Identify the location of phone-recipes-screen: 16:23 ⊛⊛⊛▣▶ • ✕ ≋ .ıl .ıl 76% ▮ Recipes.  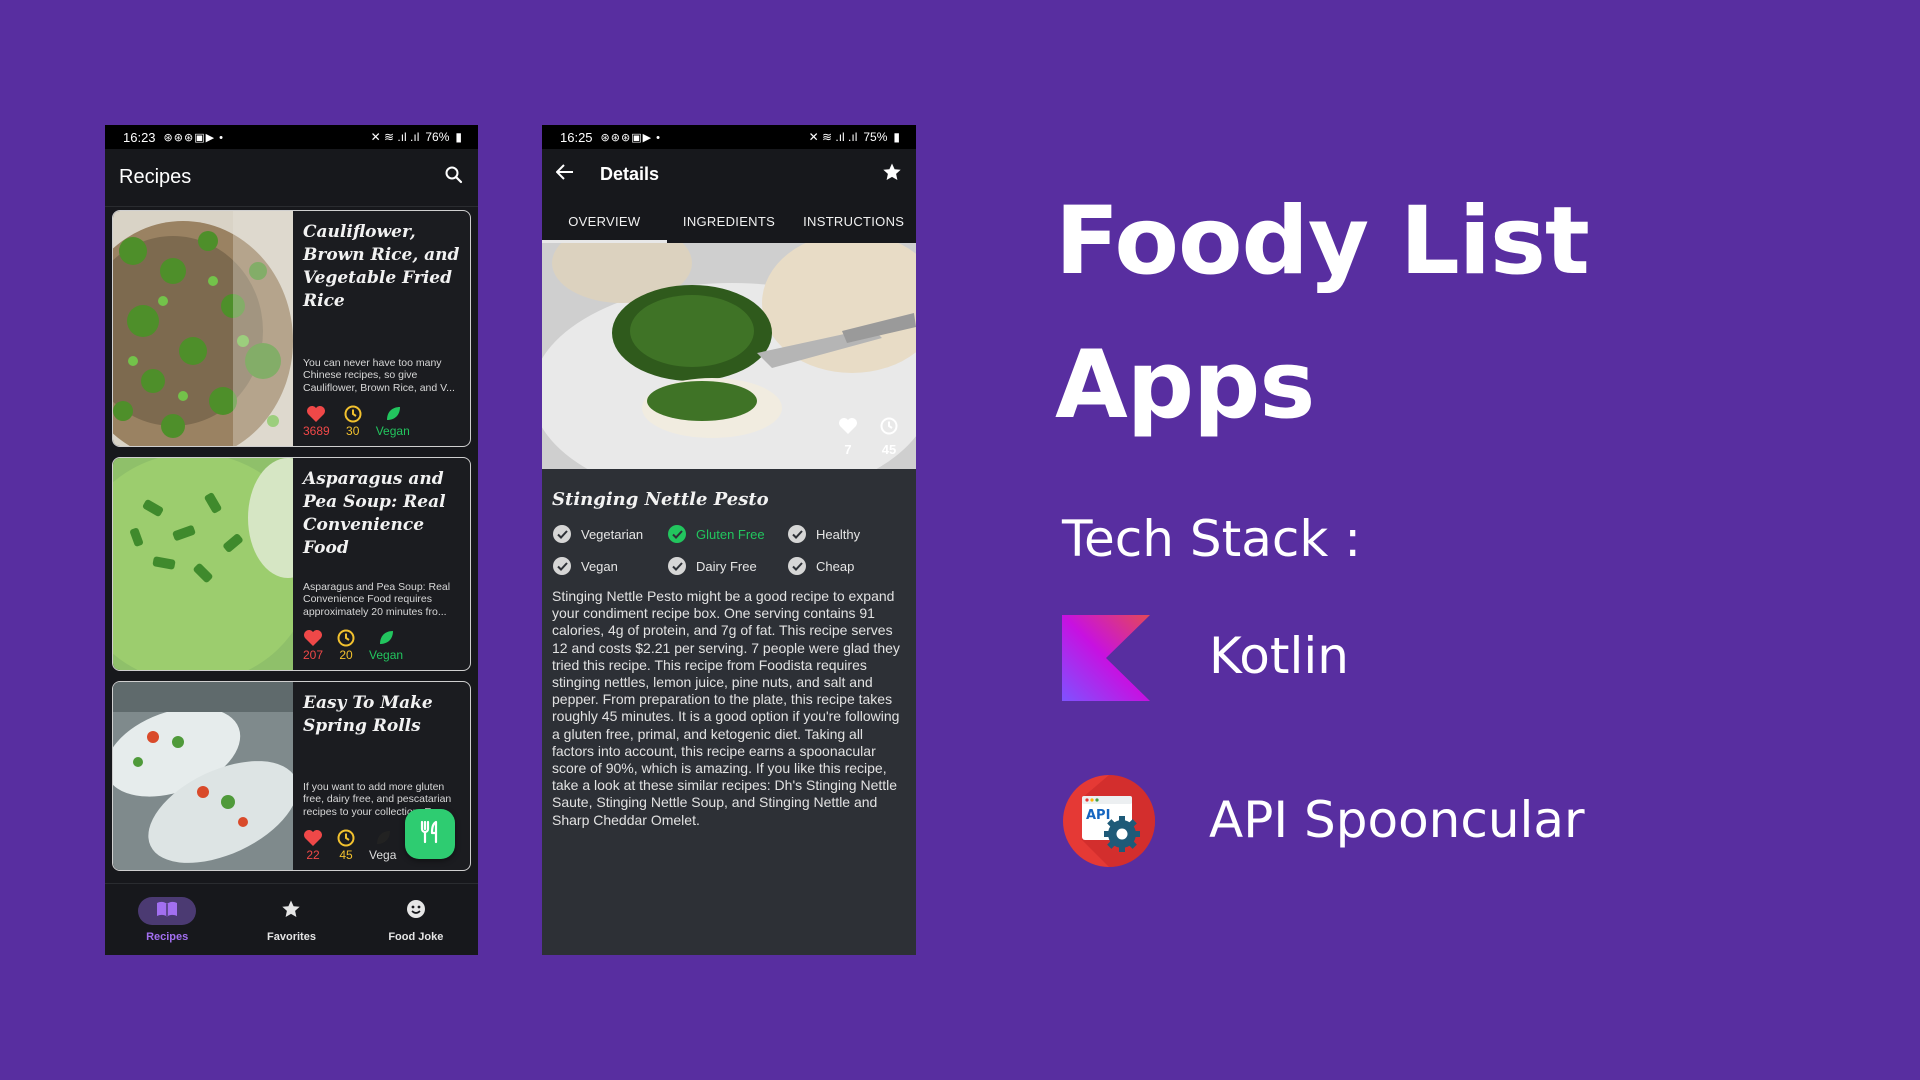
(291, 540).